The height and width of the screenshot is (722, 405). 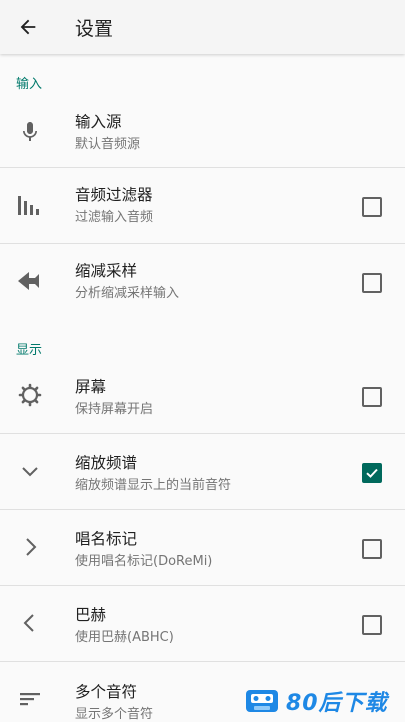 What do you see at coordinates (337, 703) in the screenshot?
I see `watermark-text: 80后下载` at bounding box center [337, 703].